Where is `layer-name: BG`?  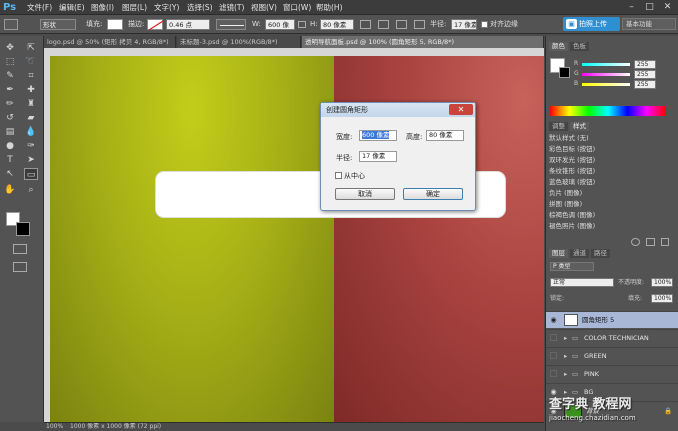
layer-name: BG is located at coordinates (588, 392).